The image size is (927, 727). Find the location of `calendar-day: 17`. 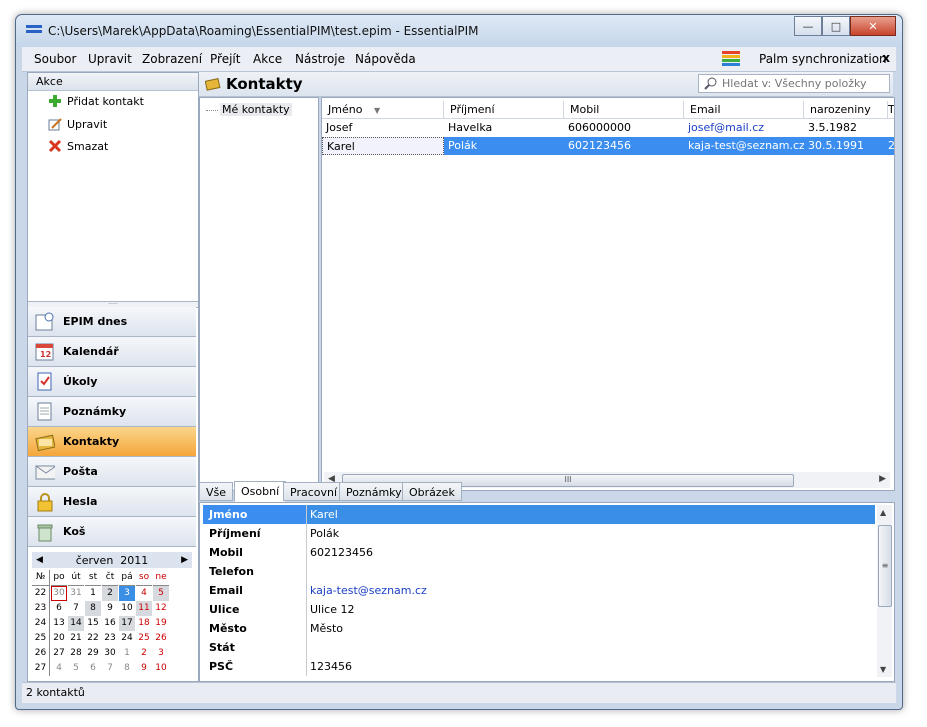

calendar-day: 17 is located at coordinates (127, 623).